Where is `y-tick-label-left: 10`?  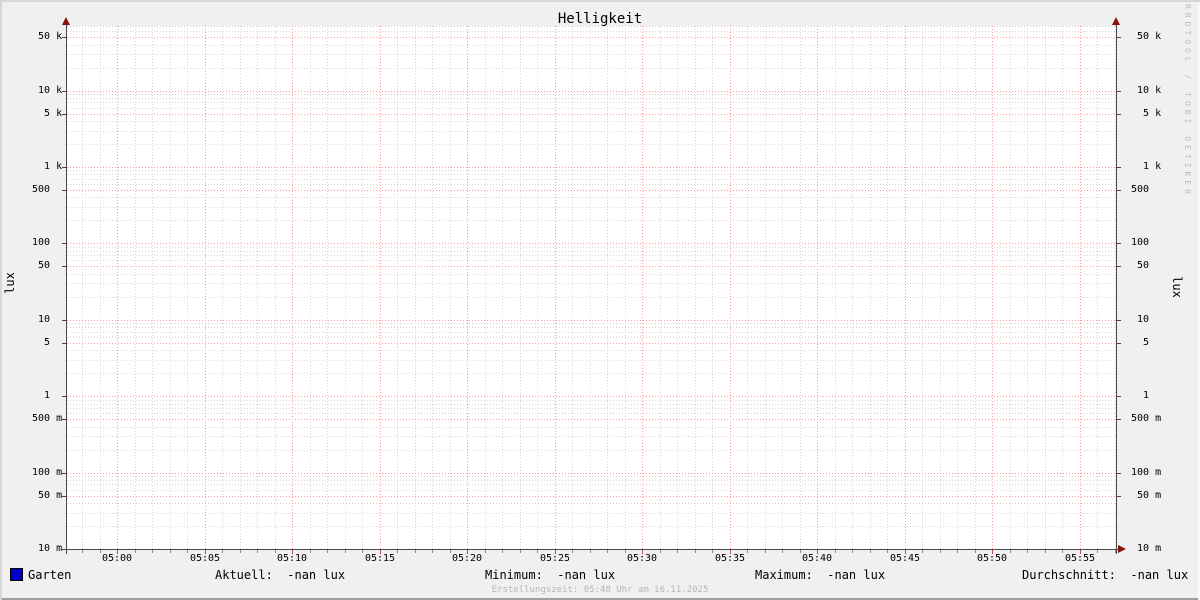
y-tick-label-left: 10 is located at coordinates (47, 319).